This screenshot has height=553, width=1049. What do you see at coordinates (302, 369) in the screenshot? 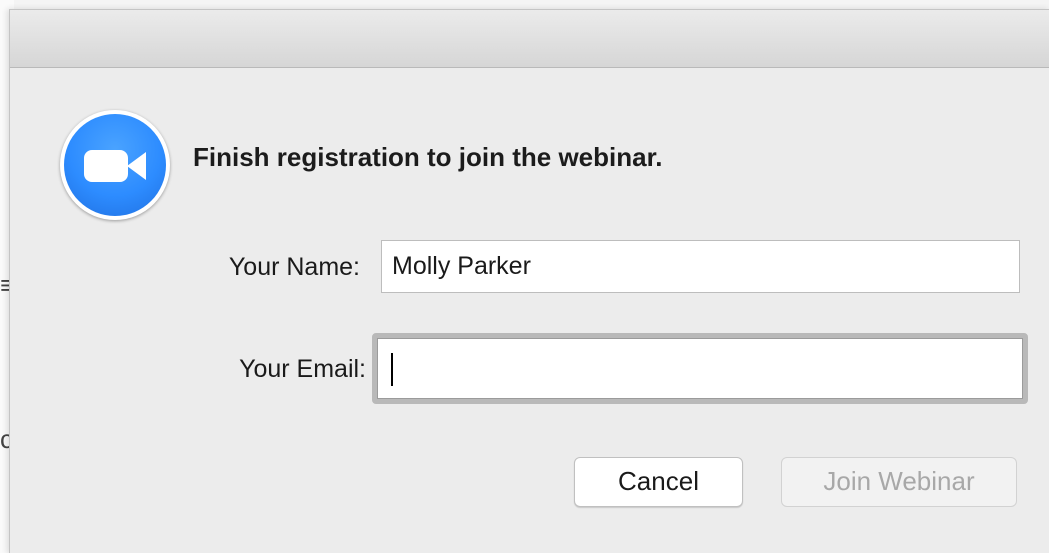
I see `email-label: Your Email:` at bounding box center [302, 369].